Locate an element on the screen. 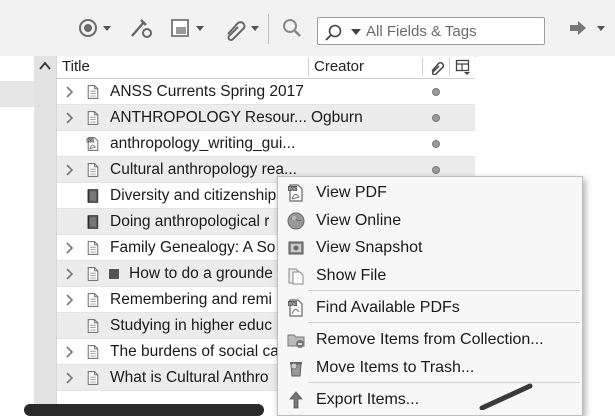  item-title: ANSS Currents Spring 2017 is located at coordinates (207, 91).